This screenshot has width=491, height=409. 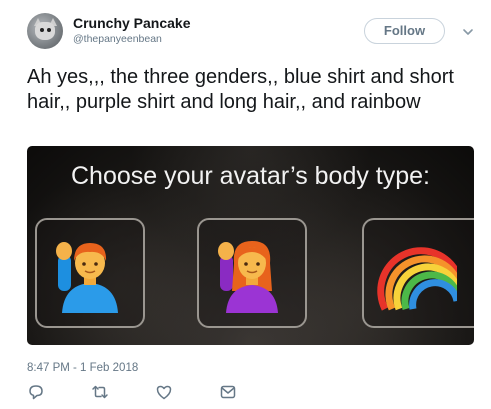 What do you see at coordinates (100, 392) in the screenshot?
I see `retweet-icon` at bounding box center [100, 392].